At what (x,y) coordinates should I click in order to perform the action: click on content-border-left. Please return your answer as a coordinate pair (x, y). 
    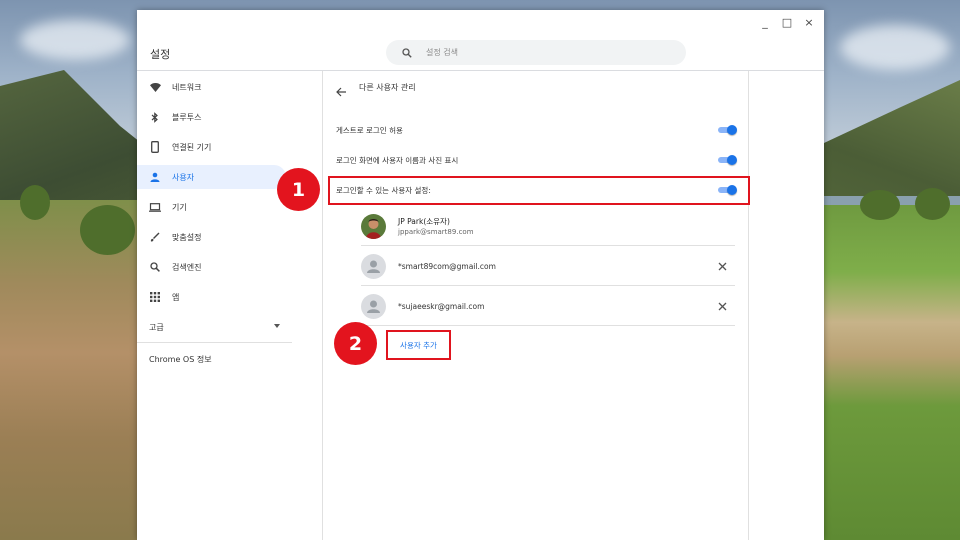
    Looking at the image, I should click on (322, 305).